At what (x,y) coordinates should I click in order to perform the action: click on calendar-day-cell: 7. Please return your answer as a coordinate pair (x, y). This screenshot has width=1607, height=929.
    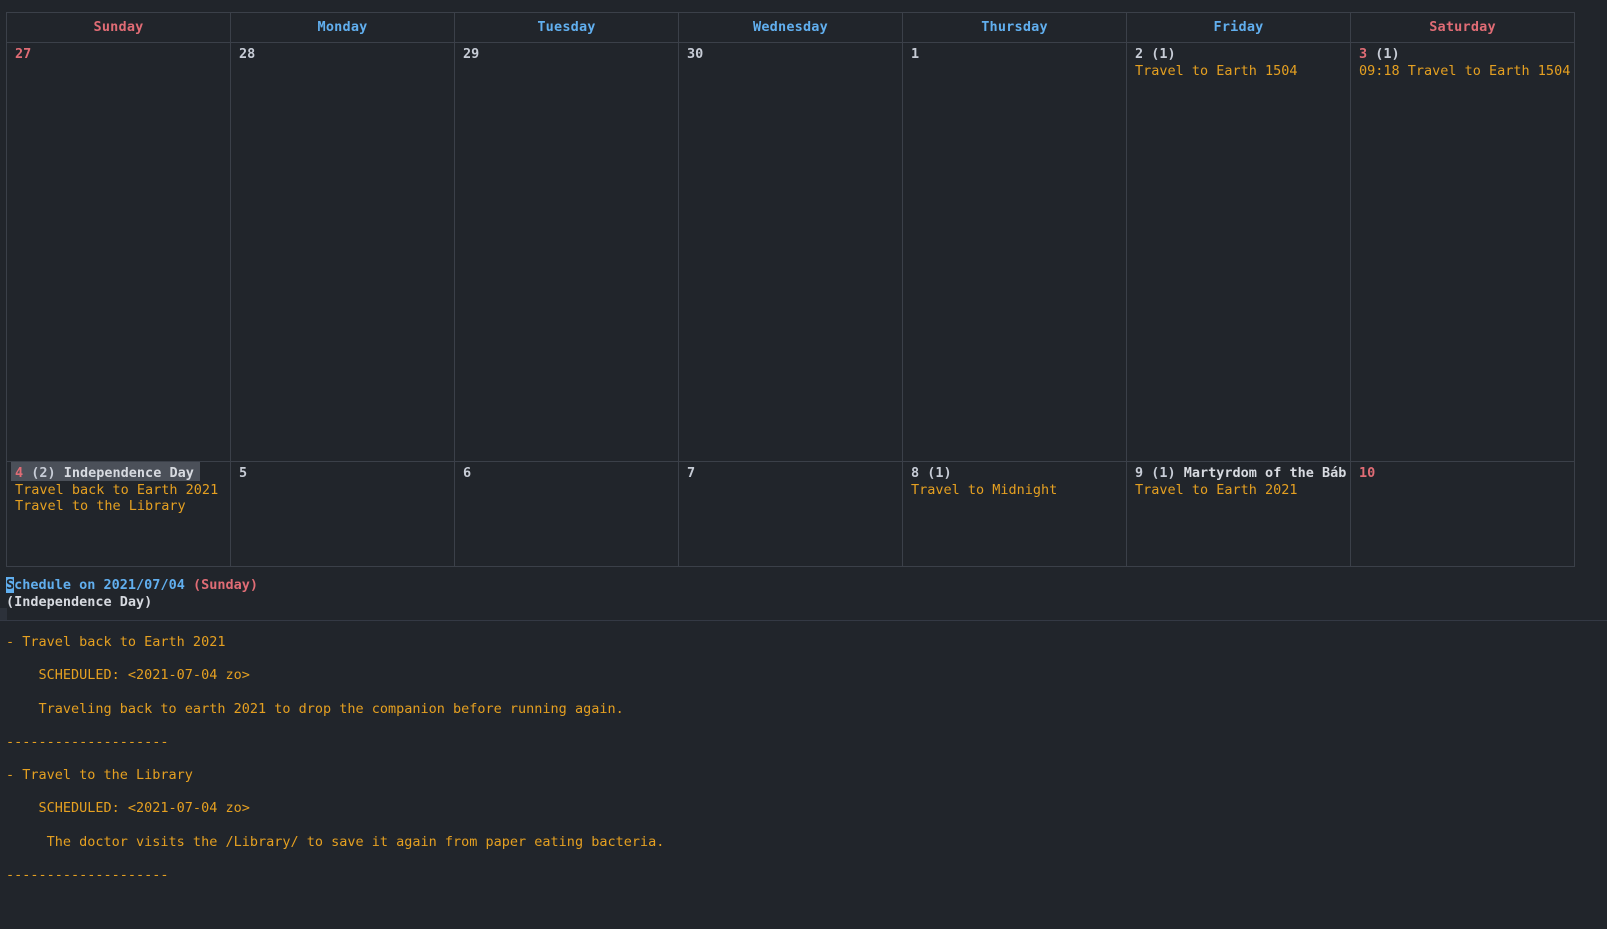
    Looking at the image, I should click on (790, 514).